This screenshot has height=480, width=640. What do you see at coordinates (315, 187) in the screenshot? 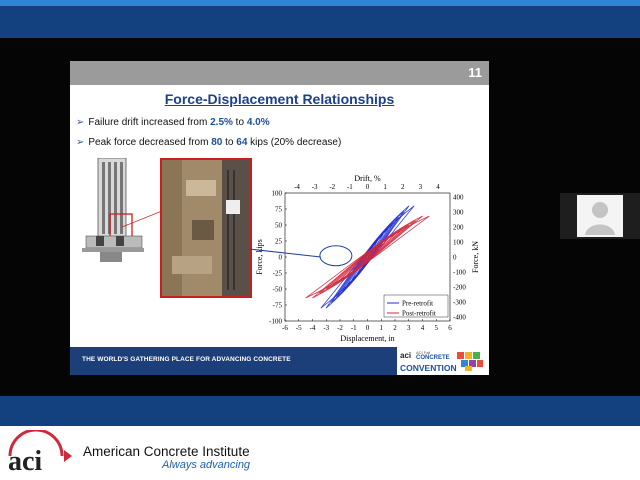
I see `drift-tick-label: -3` at bounding box center [315, 187].